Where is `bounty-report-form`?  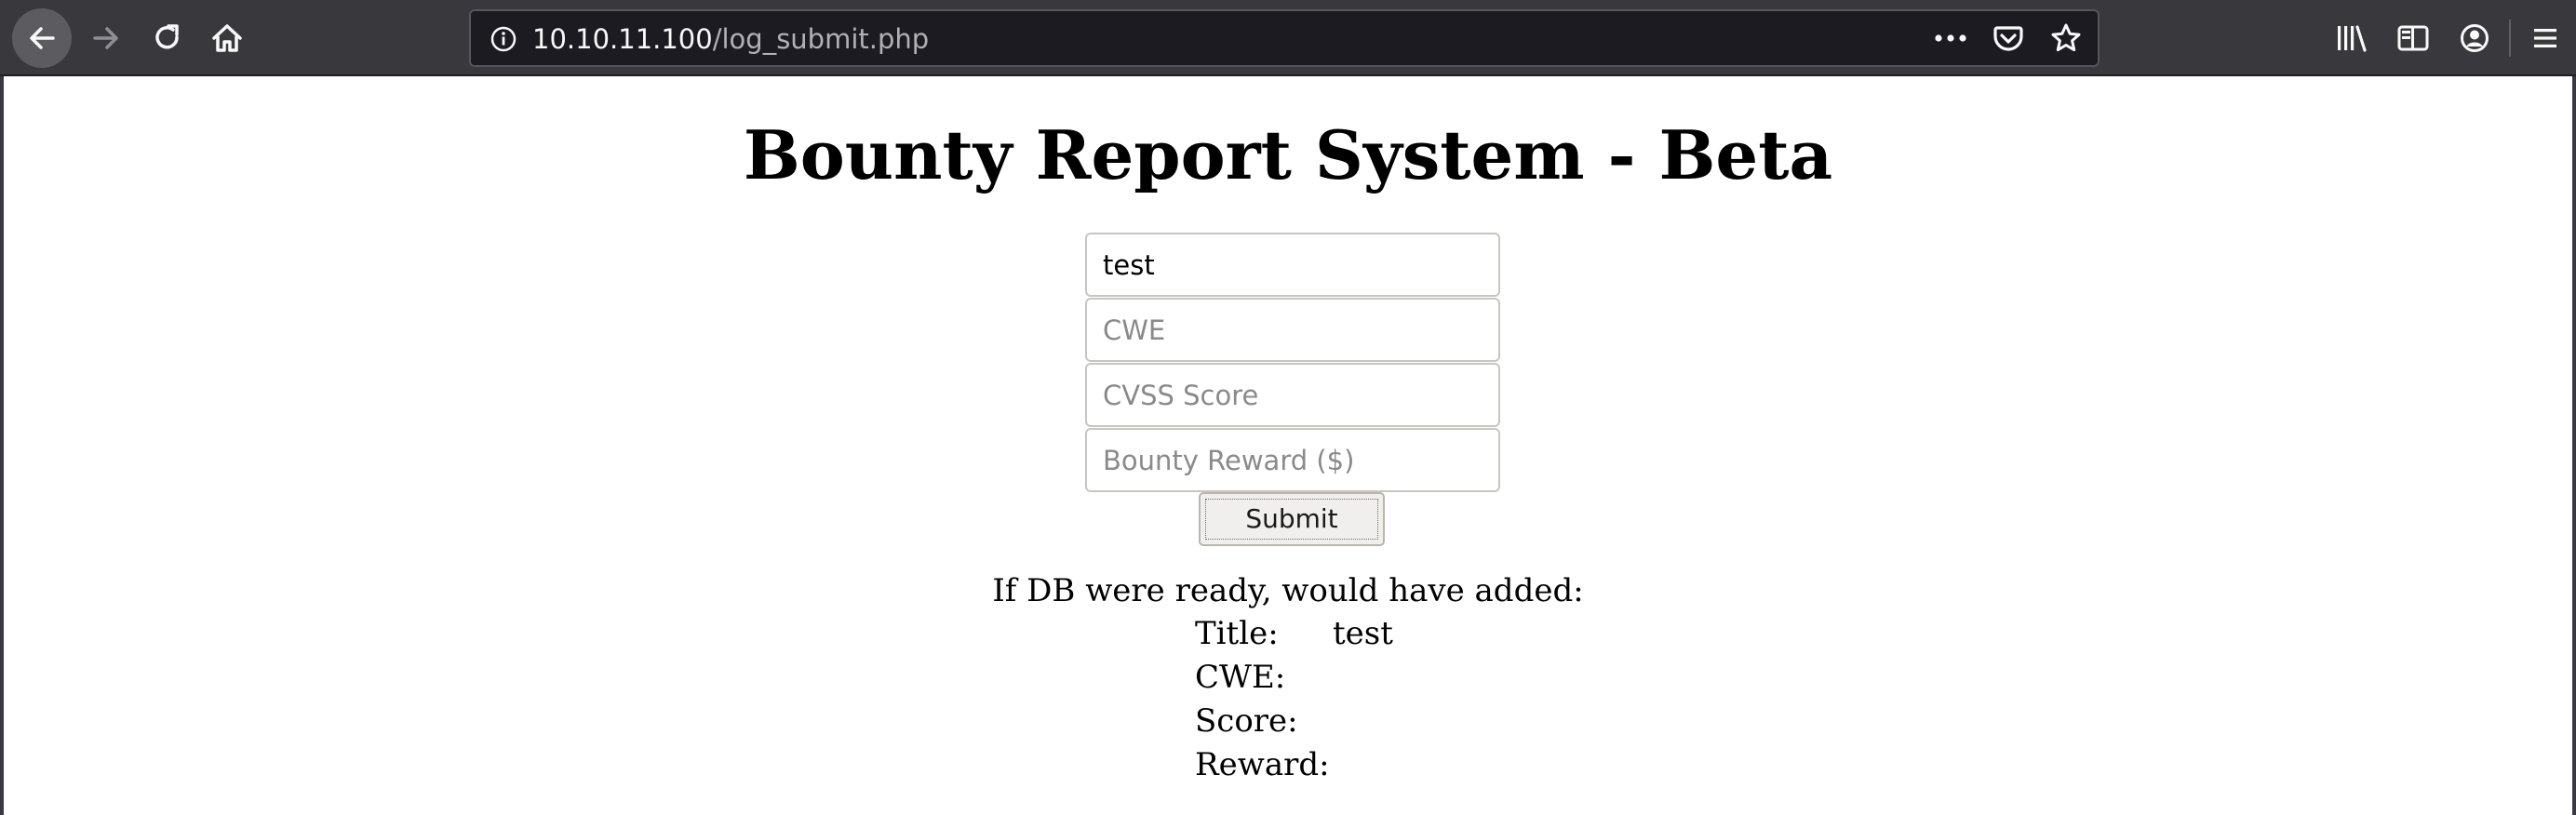 bounty-report-form is located at coordinates (1293, 363).